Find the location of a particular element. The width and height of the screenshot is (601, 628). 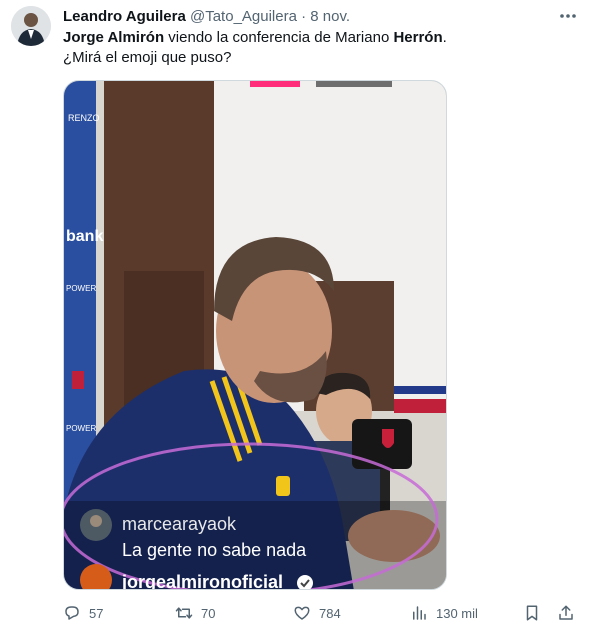

share-icon is located at coordinates (566, 613).